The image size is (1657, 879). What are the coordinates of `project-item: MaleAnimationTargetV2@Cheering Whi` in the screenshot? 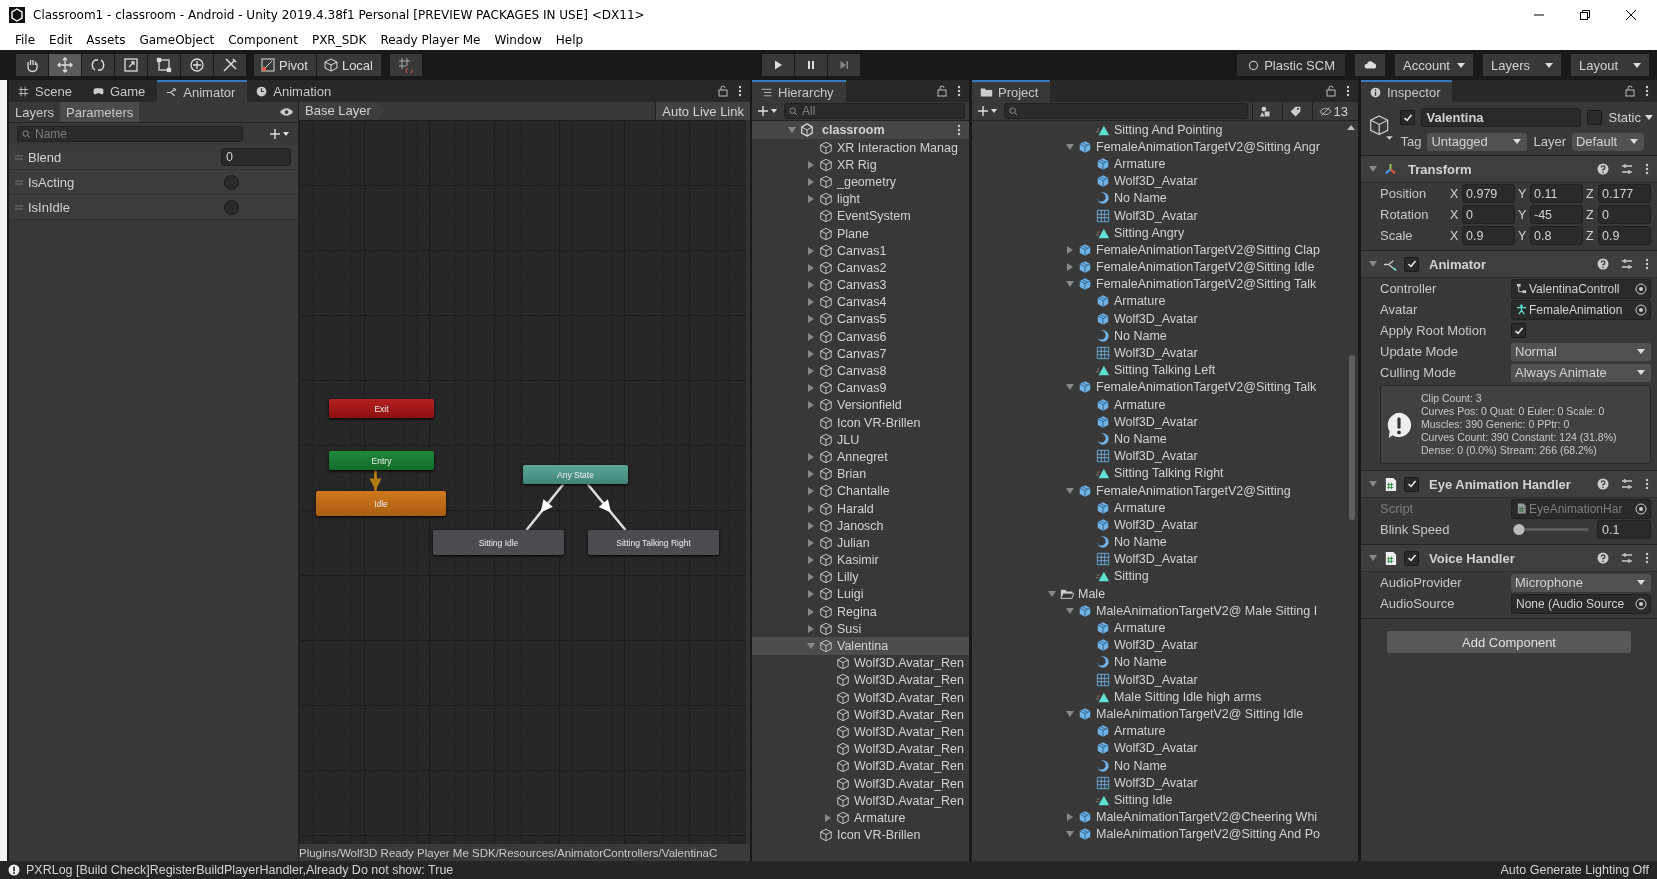 It's located at (1165, 817).